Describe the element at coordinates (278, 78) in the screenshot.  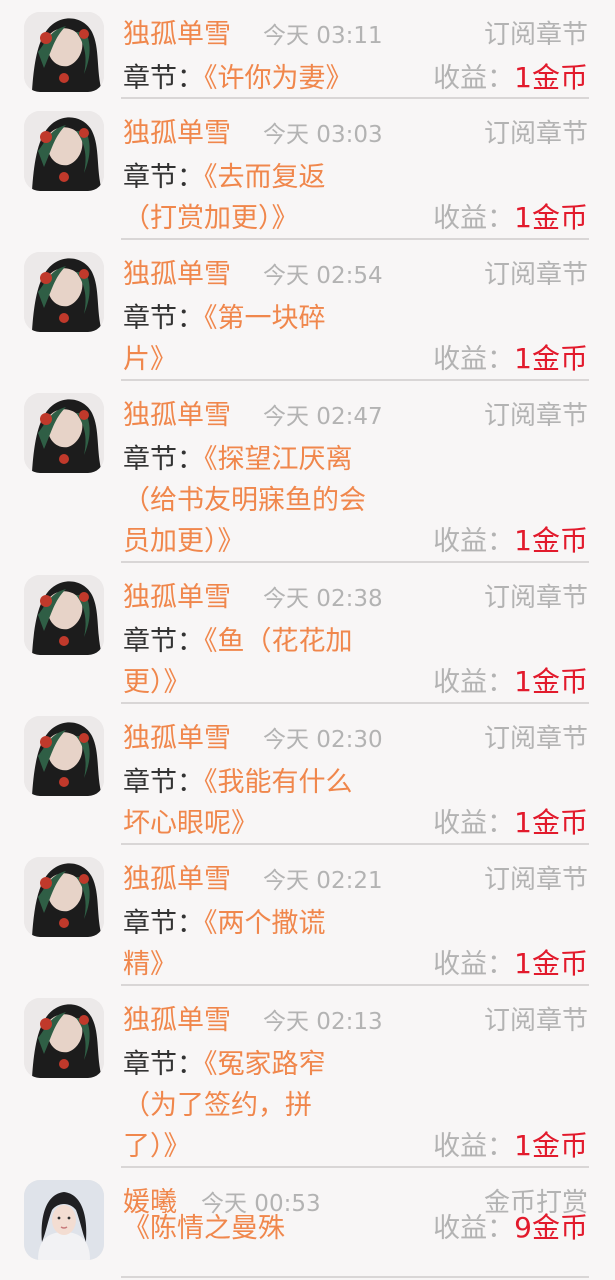
I see `chapter-title: 《许你为妻》` at that location.